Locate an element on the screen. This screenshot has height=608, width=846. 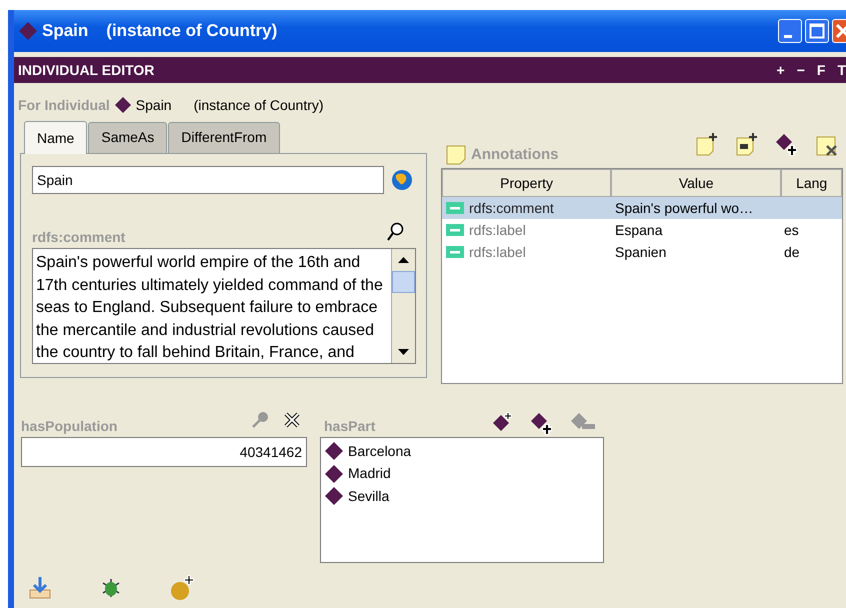
property-cell-text: rdfs:comment is located at coordinates (511, 208).